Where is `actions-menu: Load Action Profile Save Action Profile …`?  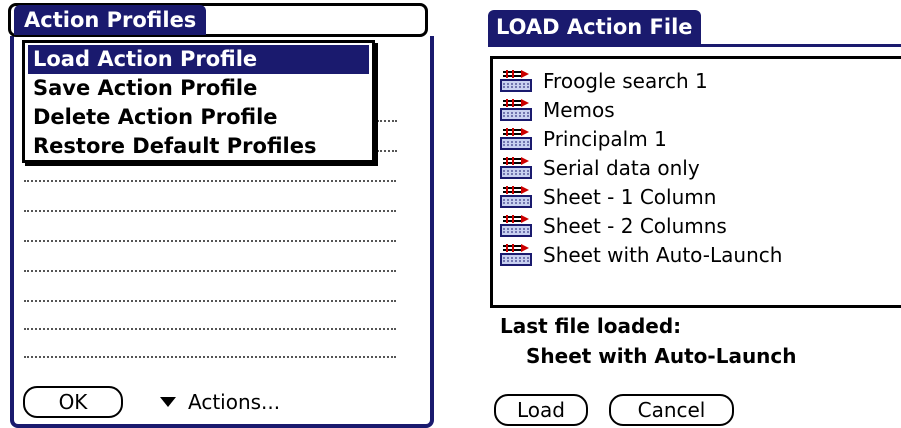 actions-menu: Load Action Profile Save Action Profile … is located at coordinates (198, 101).